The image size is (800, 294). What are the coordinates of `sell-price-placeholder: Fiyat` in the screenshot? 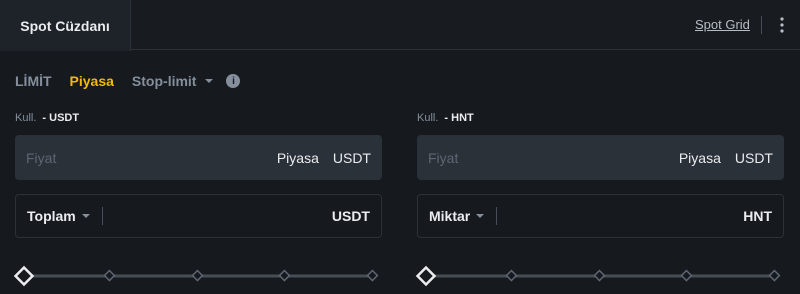 It's located at (443, 157).